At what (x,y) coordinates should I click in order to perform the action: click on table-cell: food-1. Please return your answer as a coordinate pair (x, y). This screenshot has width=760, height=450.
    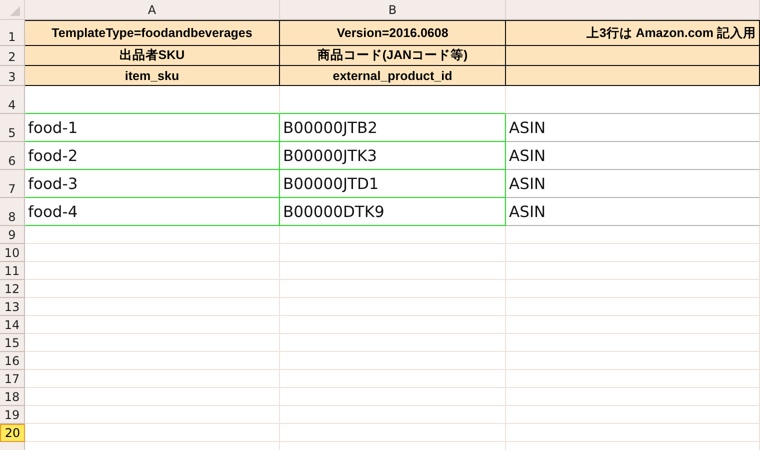
    Looking at the image, I should click on (152, 128).